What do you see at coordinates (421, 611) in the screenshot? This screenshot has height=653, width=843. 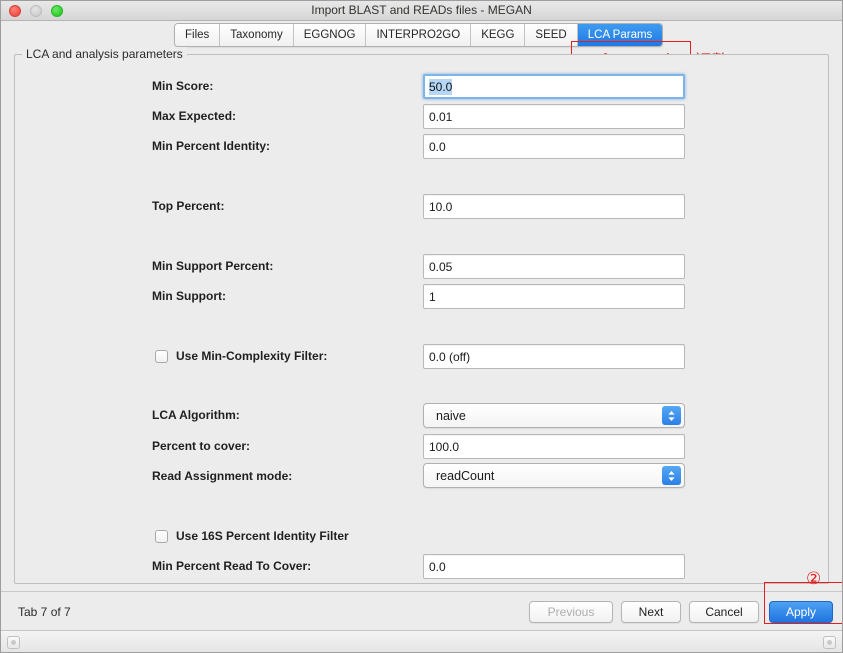 I see `dialog-footer: Tab 7 of 7 Previous Next Cancel Apply` at bounding box center [421, 611].